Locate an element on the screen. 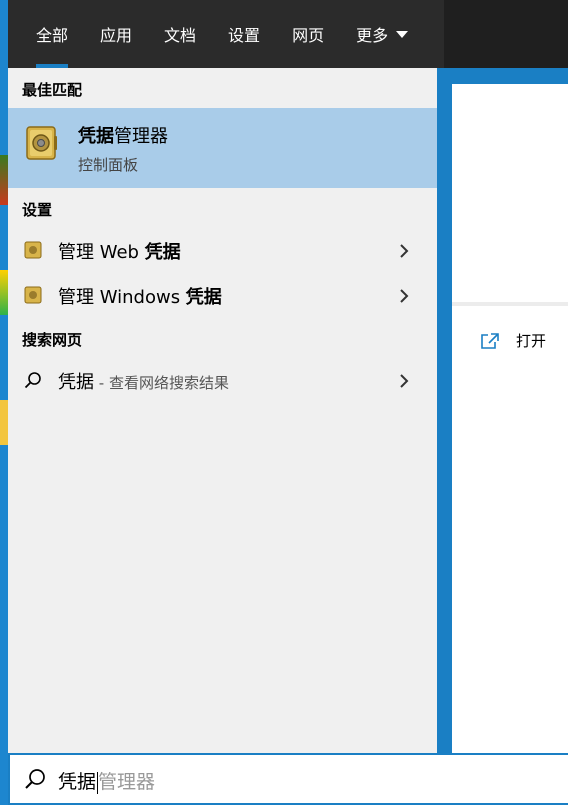 This screenshot has height=805, width=568. divider is located at coordinates (510, 304).